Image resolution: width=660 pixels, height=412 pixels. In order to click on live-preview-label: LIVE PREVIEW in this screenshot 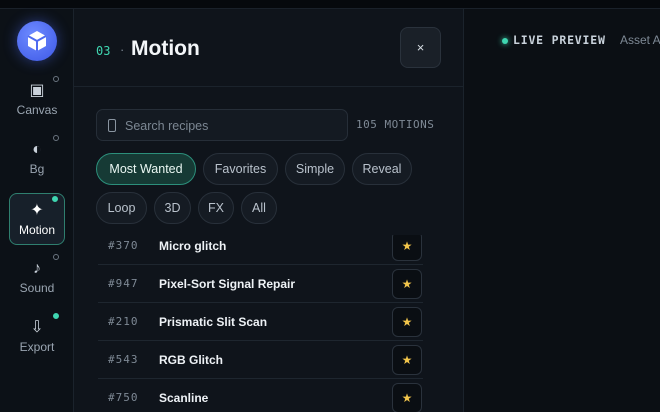, I will do `click(559, 40)`.